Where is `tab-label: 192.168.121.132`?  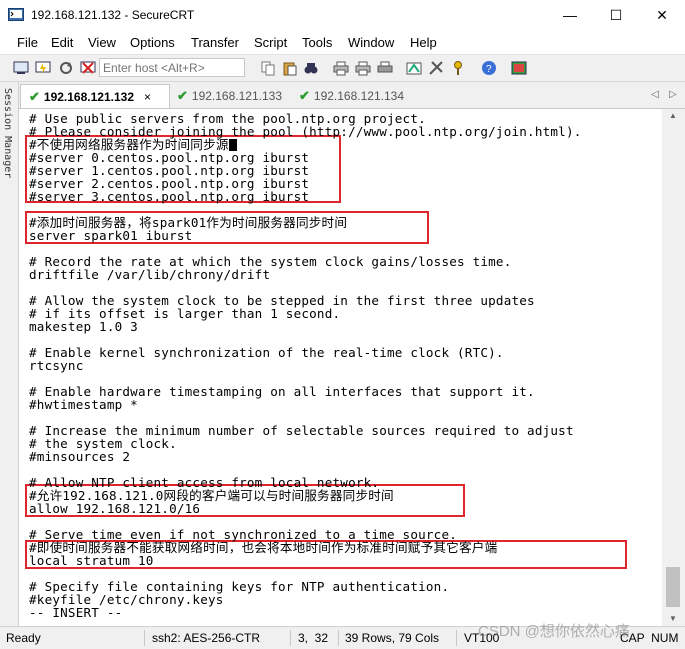 tab-label: 192.168.121.132 is located at coordinates (88, 96).